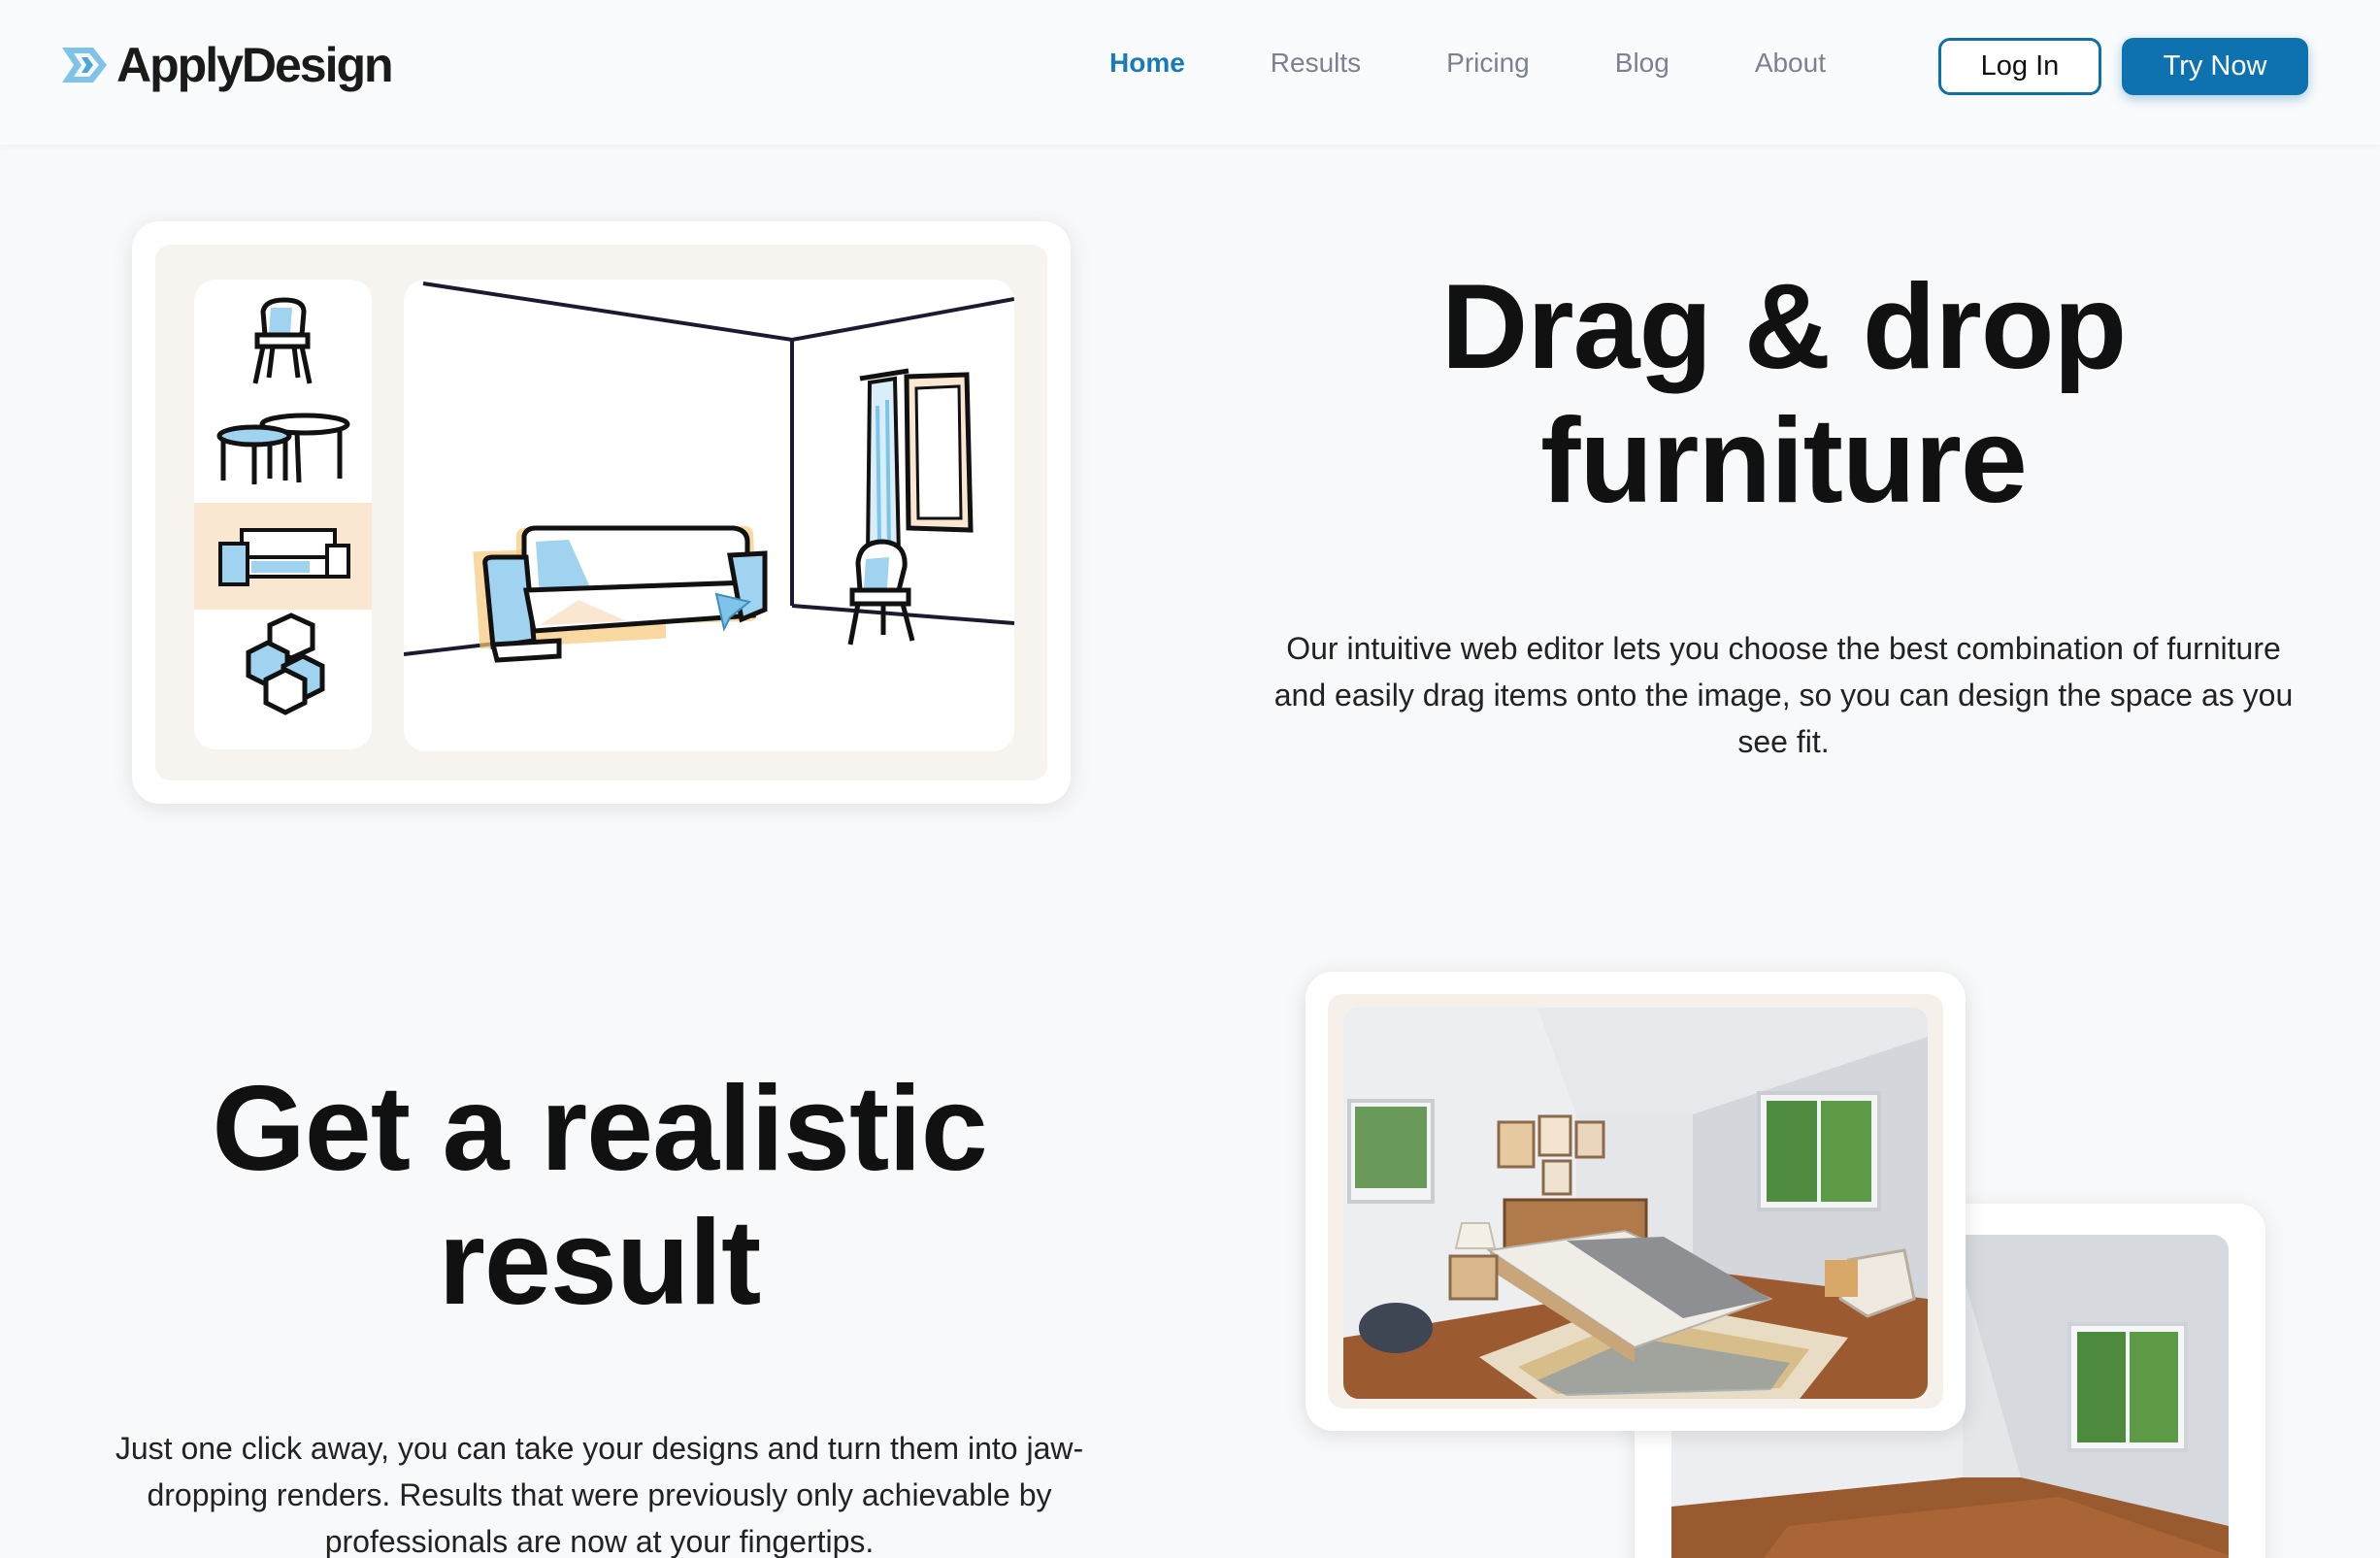  Describe the element at coordinates (255, 65) in the screenshot. I see `brand-name: ApplyDesign` at that location.